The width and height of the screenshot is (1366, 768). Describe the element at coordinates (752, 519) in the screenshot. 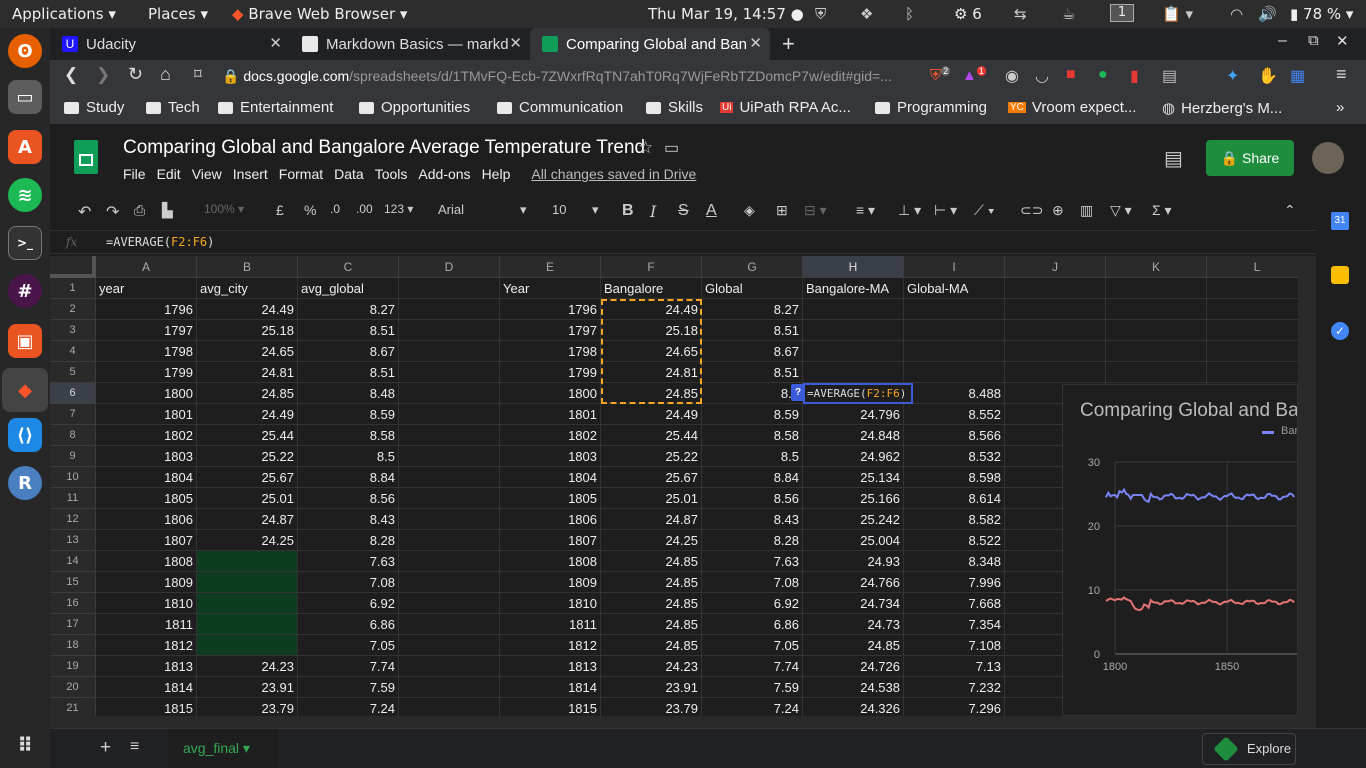

I see `table-cell: 8.43` at that location.